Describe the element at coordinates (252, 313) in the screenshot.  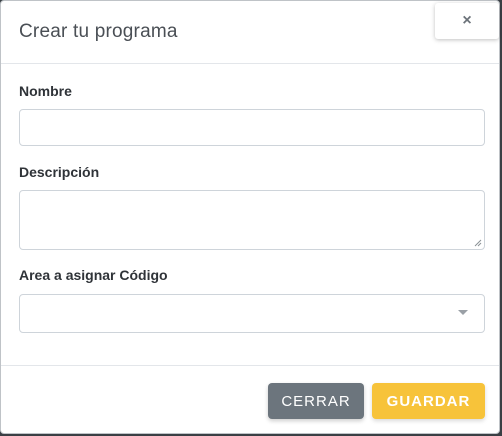
I see `area-select` at that location.